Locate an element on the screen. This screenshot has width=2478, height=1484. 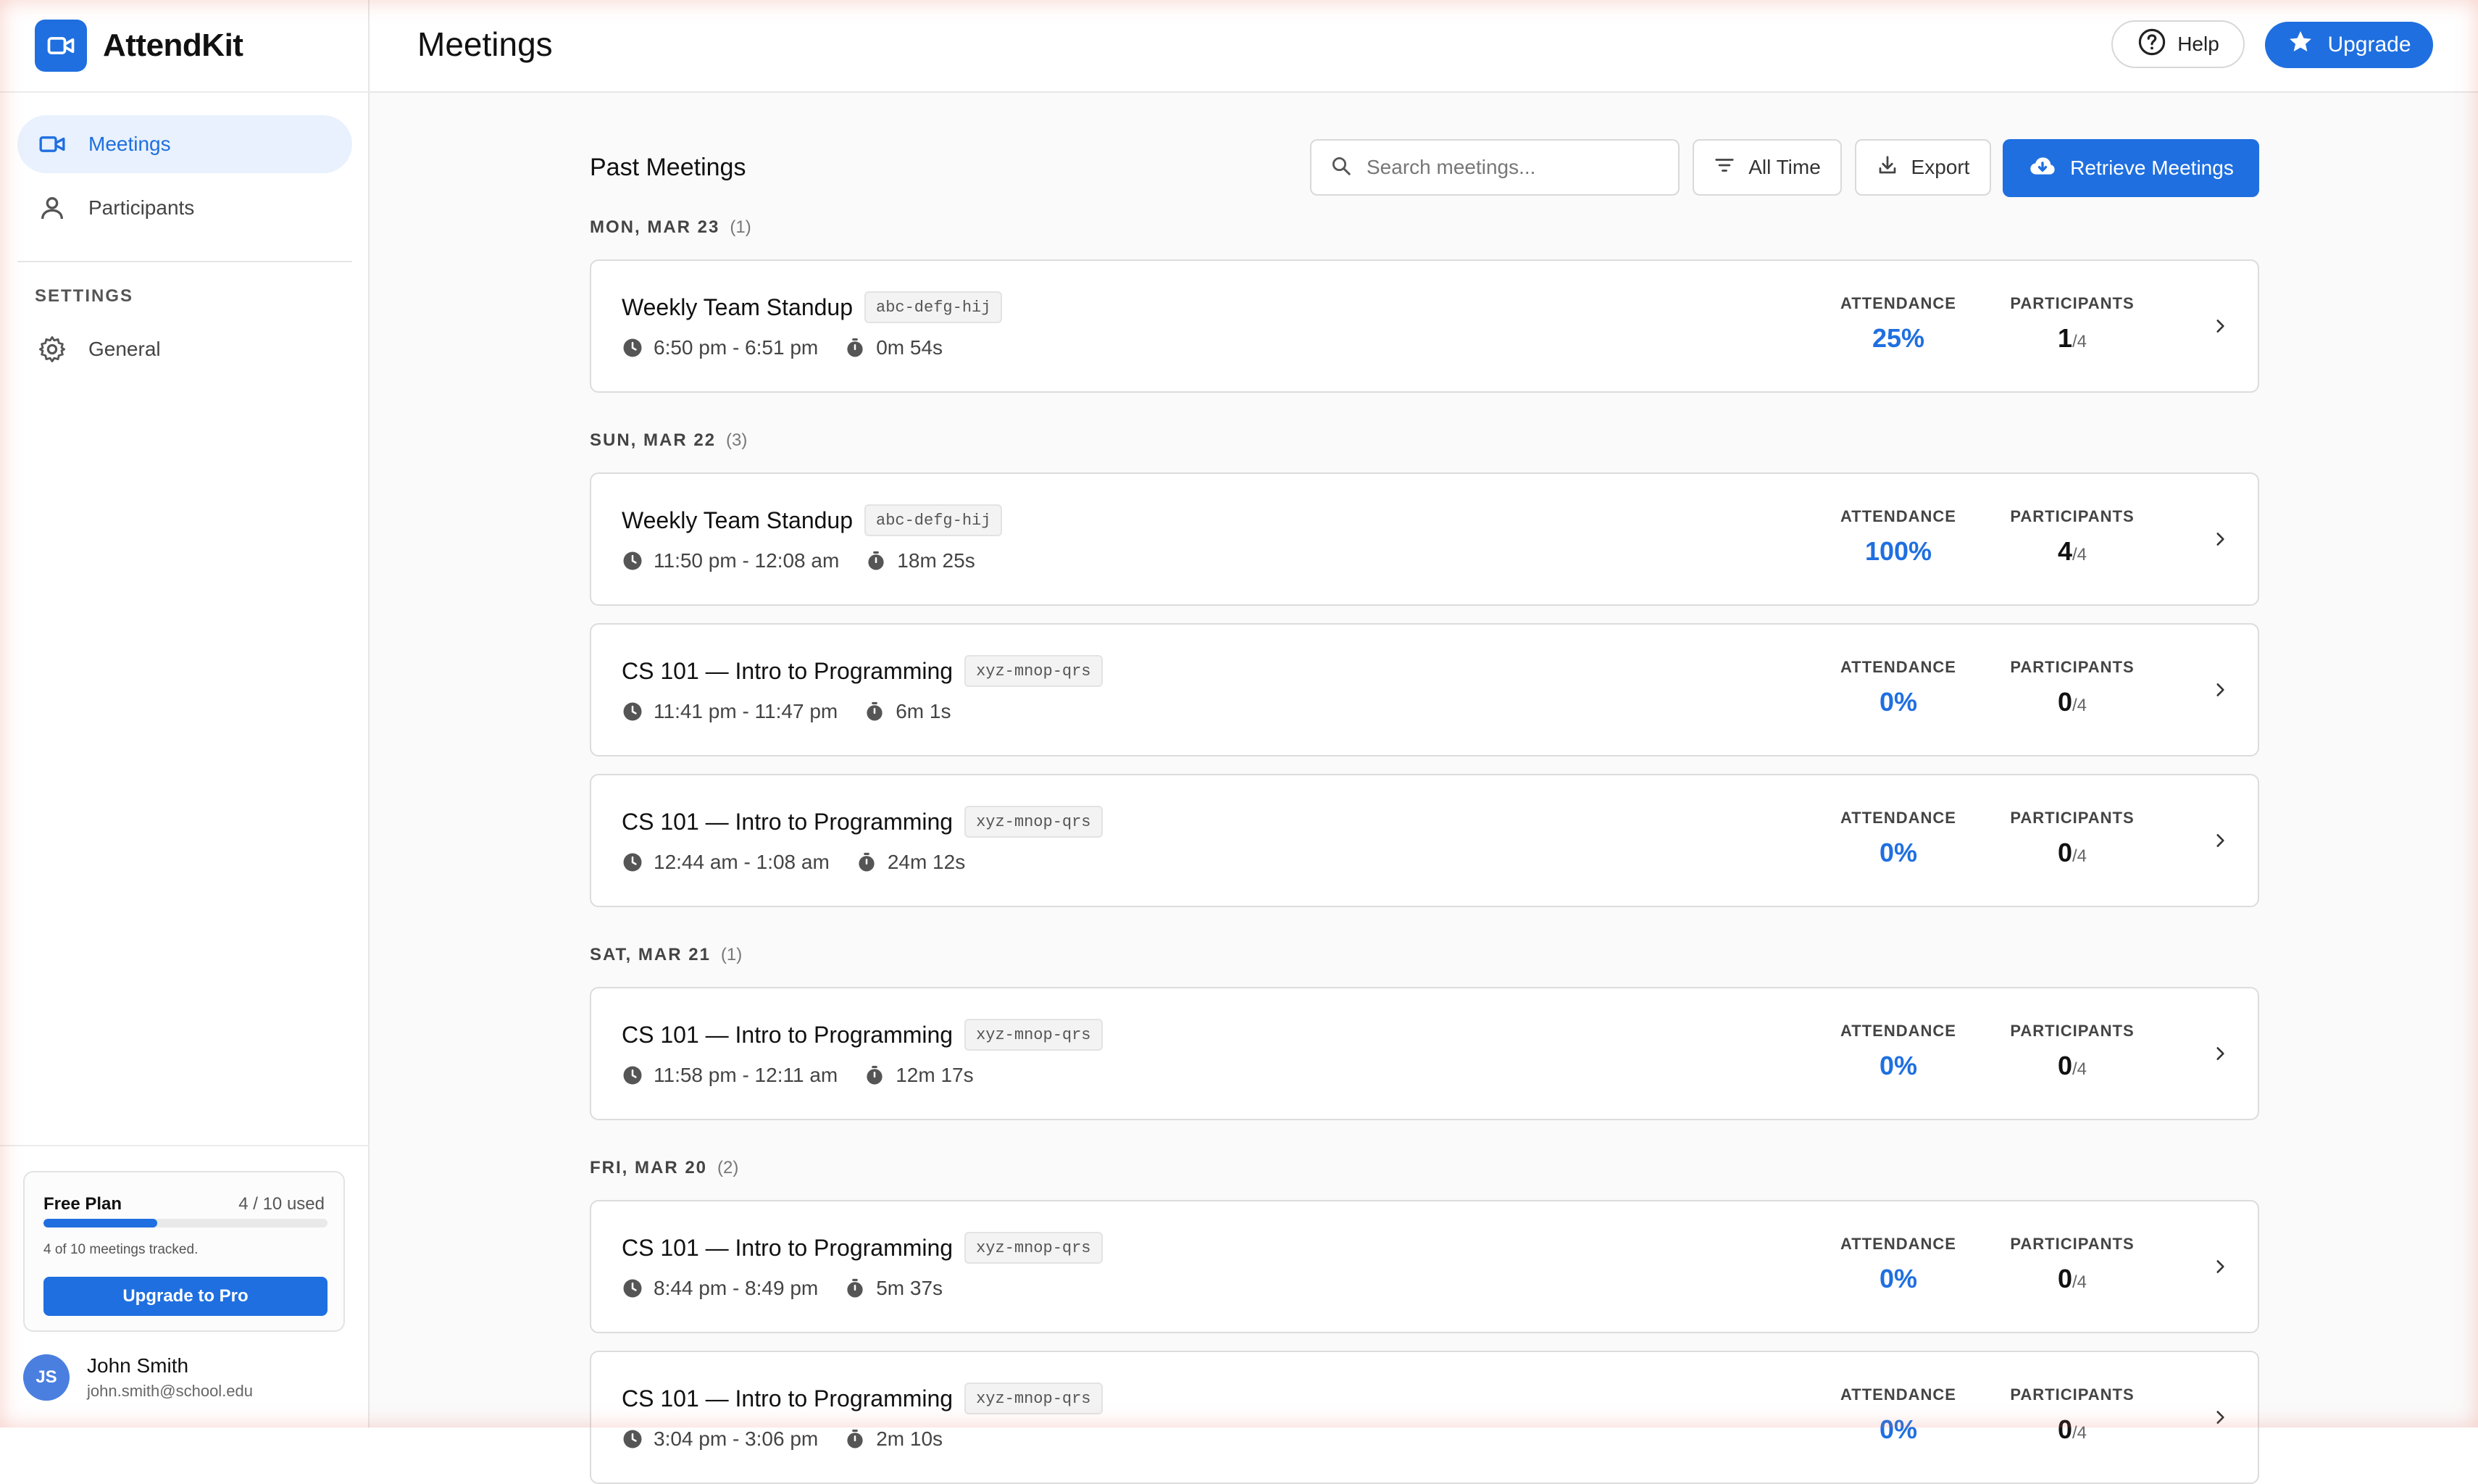
meeting-duration: 24m 12s is located at coordinates (926, 862).